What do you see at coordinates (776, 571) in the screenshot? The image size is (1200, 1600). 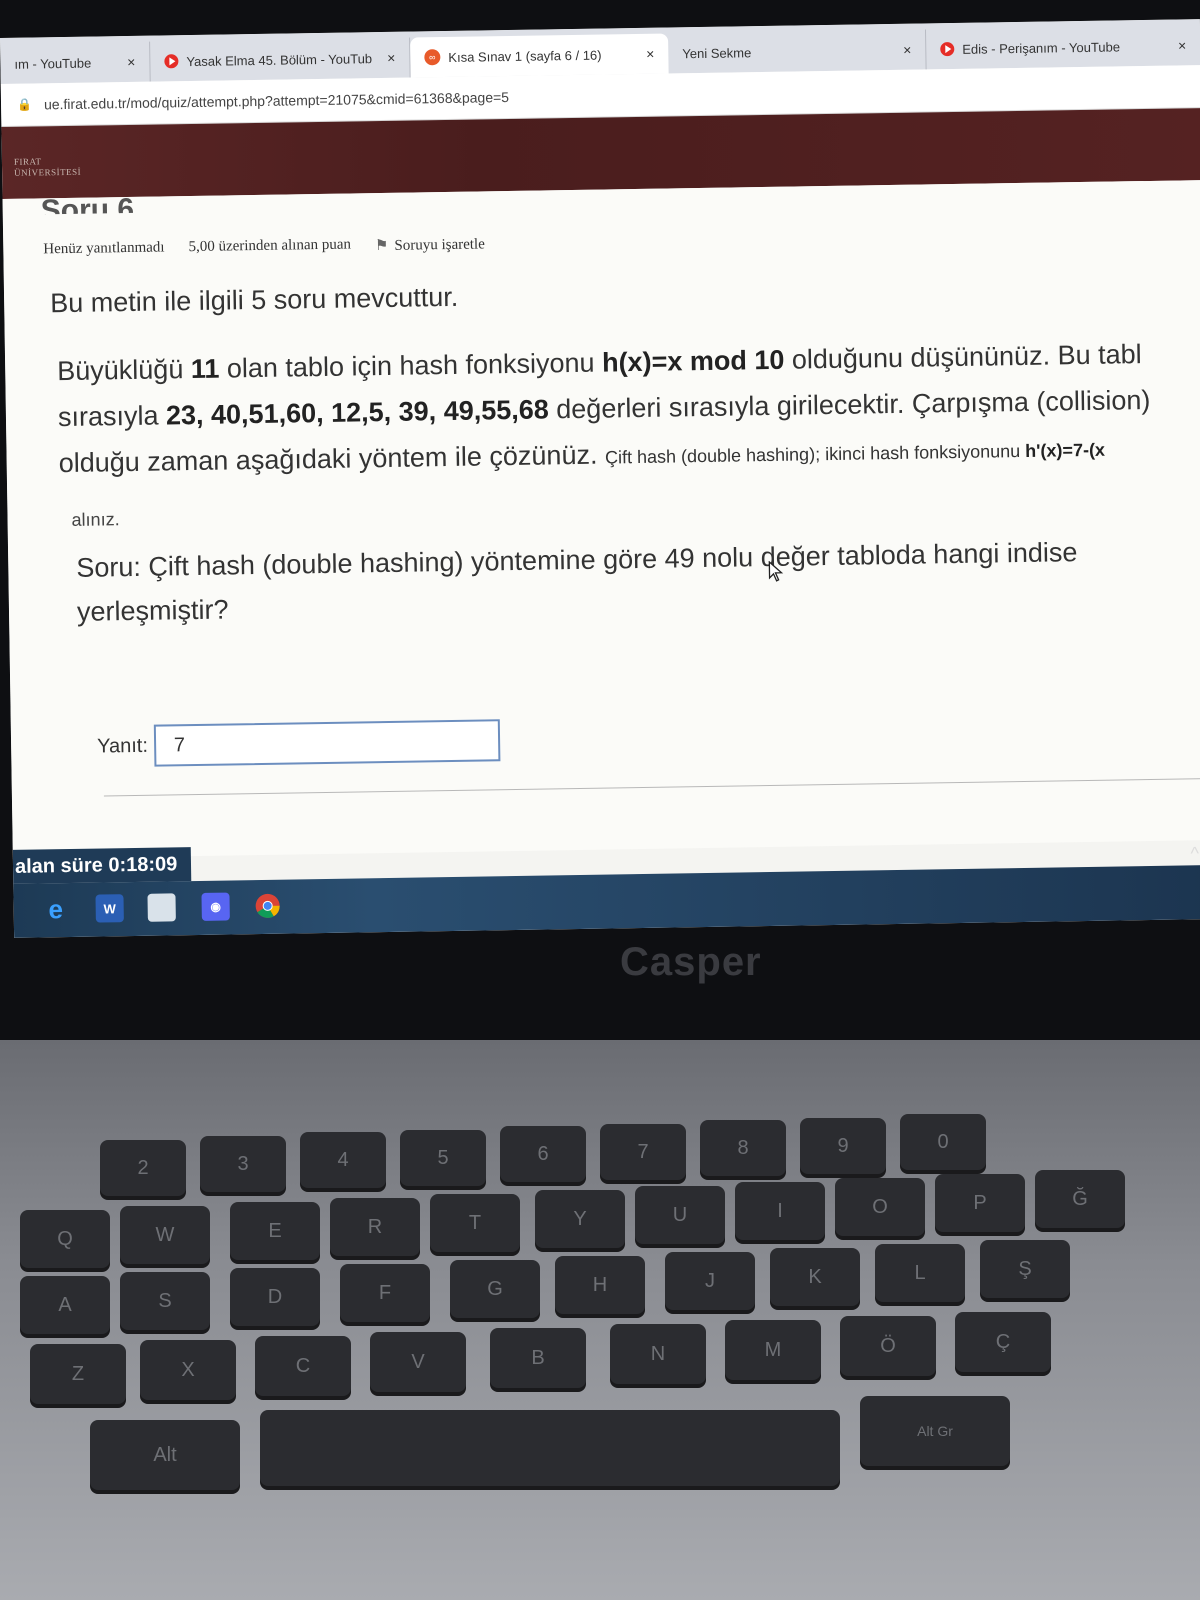 I see `mouse-cursor-icon` at bounding box center [776, 571].